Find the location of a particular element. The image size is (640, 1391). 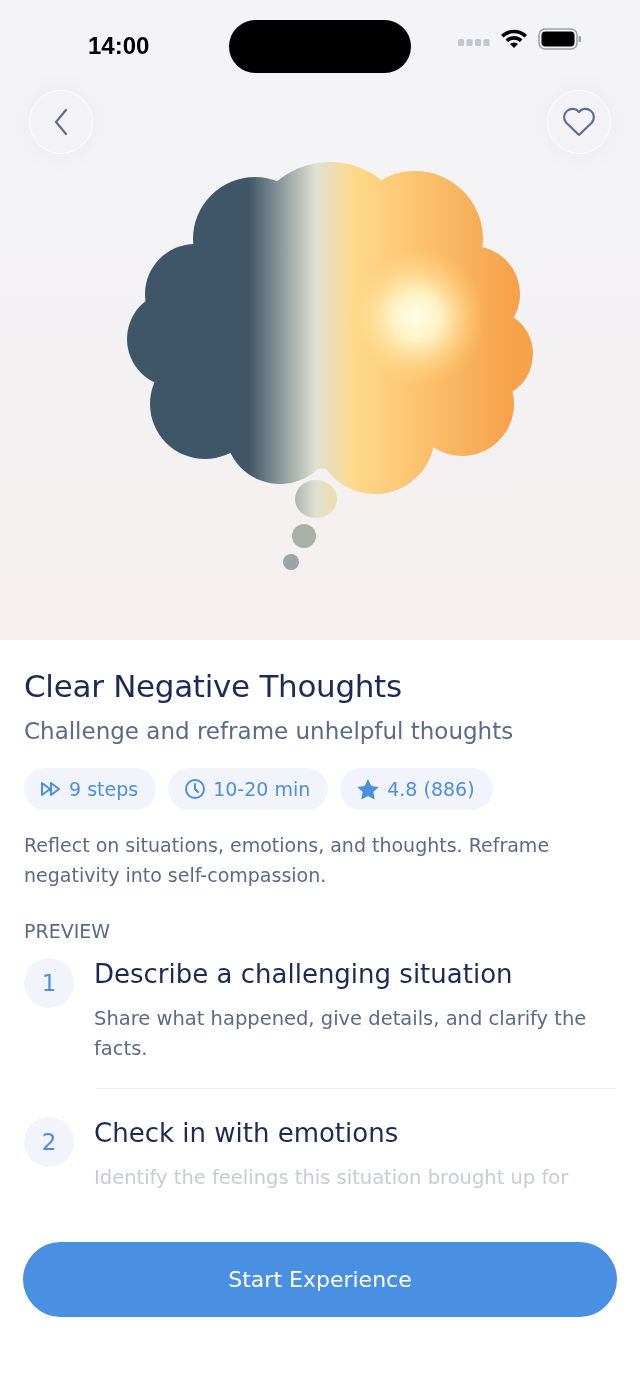

status-time: 14:00 is located at coordinates (119, 46).